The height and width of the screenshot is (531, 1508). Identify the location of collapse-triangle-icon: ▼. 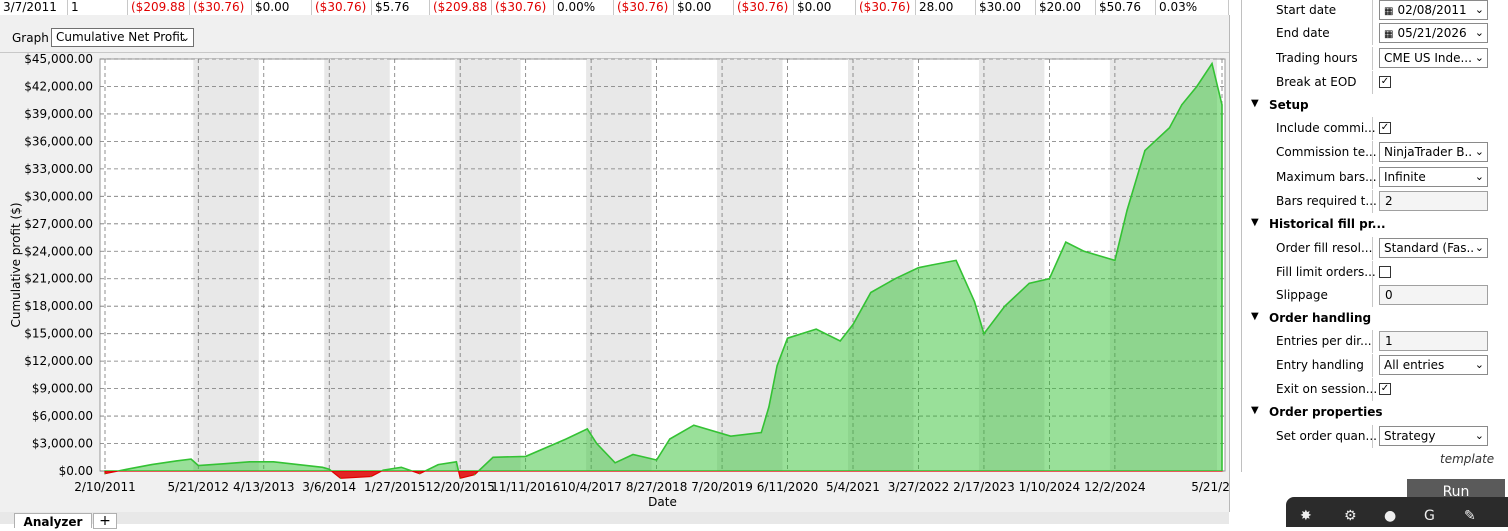
(1255, 222).